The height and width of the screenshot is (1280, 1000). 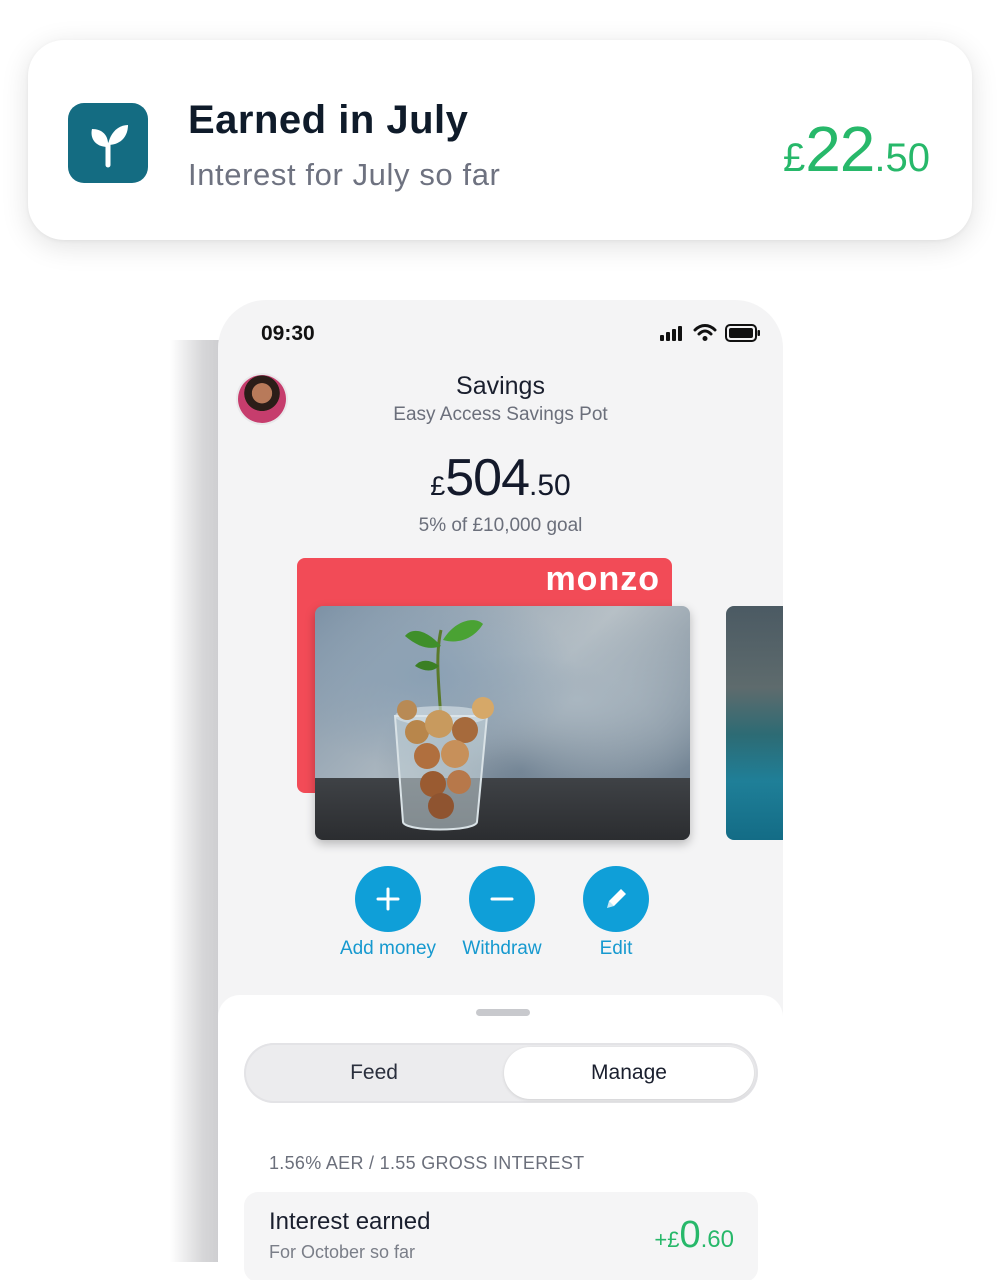 I want to click on notification-subtitle: Interest for July so far, so click(x=344, y=174).